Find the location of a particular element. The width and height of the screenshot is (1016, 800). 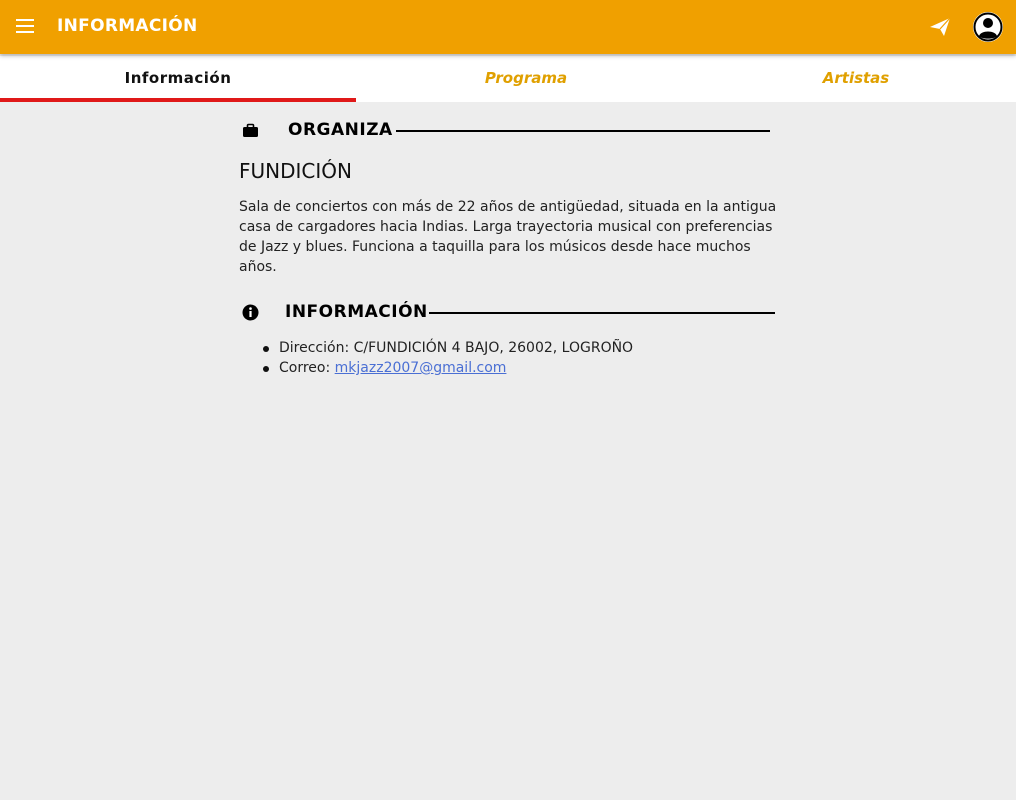

organiza-heading: ORGANIZA is located at coordinates (340, 130).